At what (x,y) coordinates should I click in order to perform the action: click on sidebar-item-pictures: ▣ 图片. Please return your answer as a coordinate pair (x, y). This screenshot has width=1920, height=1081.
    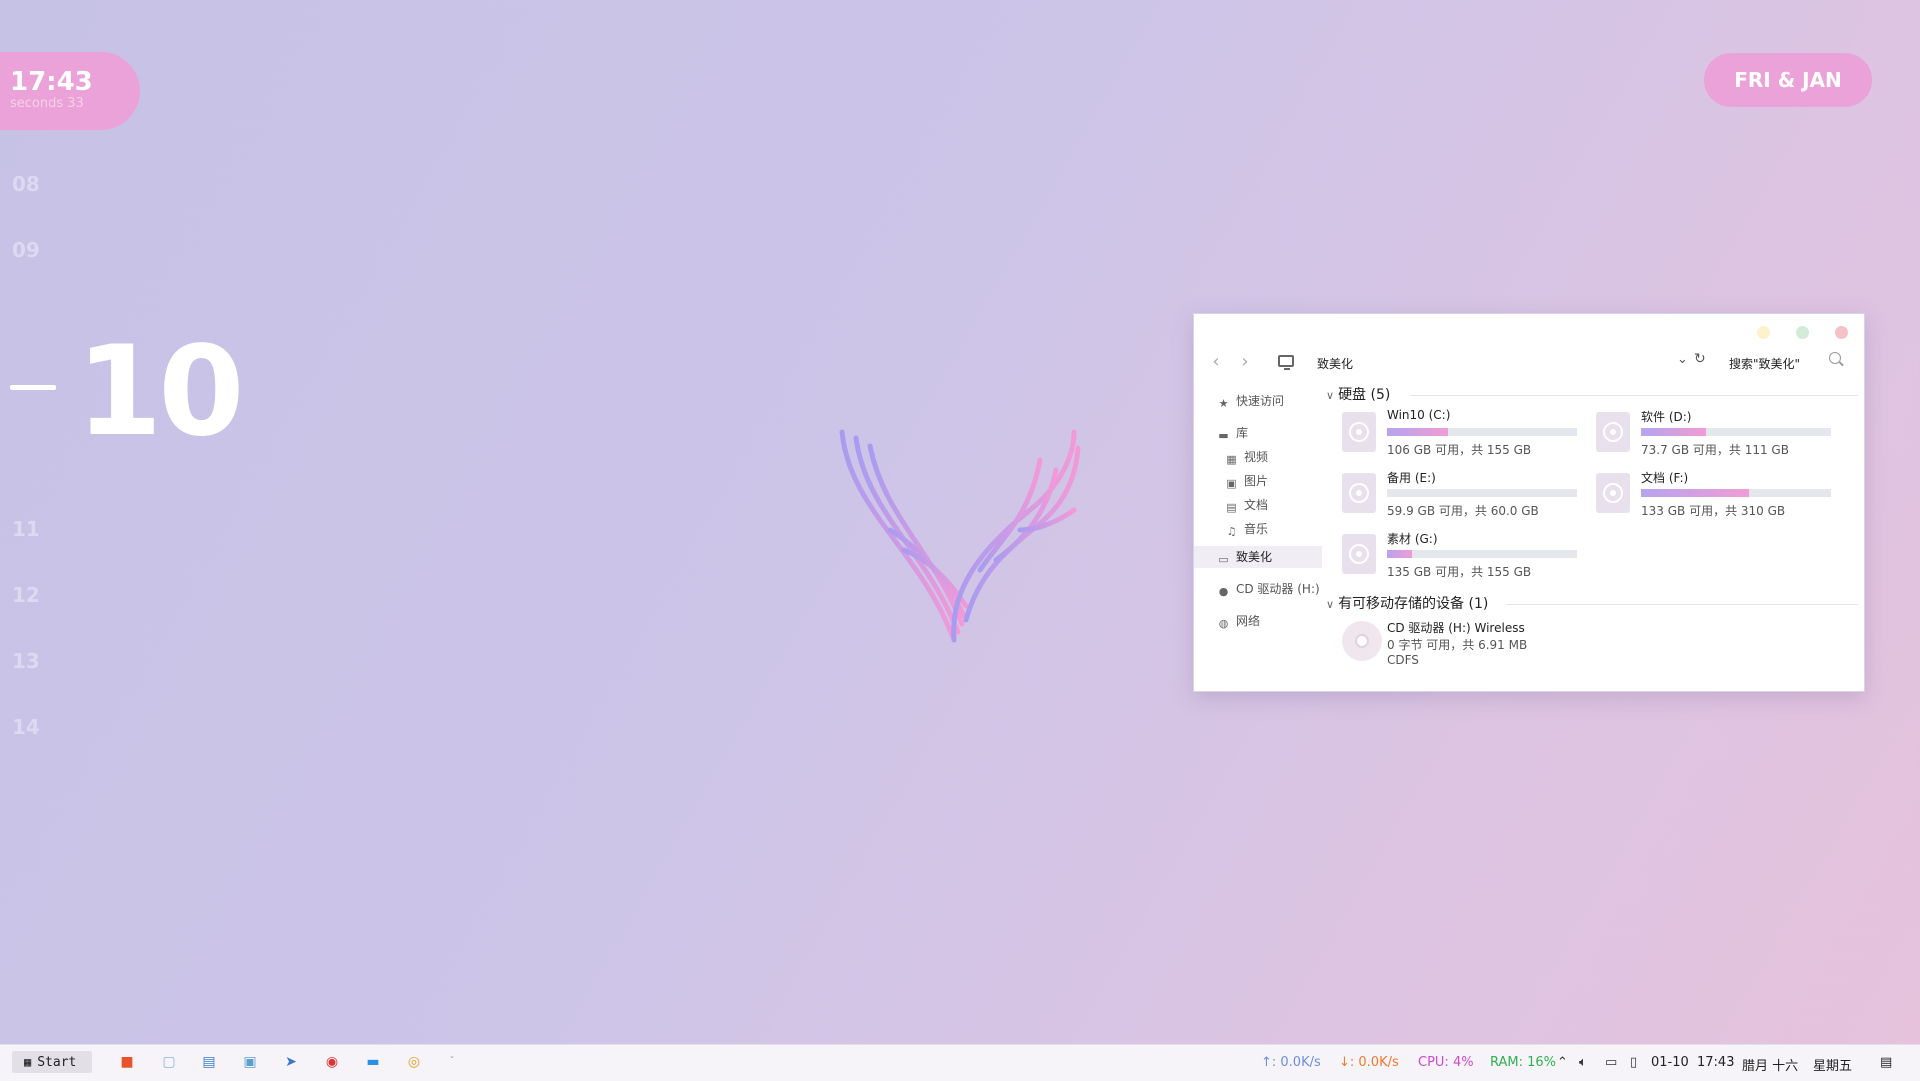
    Looking at the image, I should click on (1246, 481).